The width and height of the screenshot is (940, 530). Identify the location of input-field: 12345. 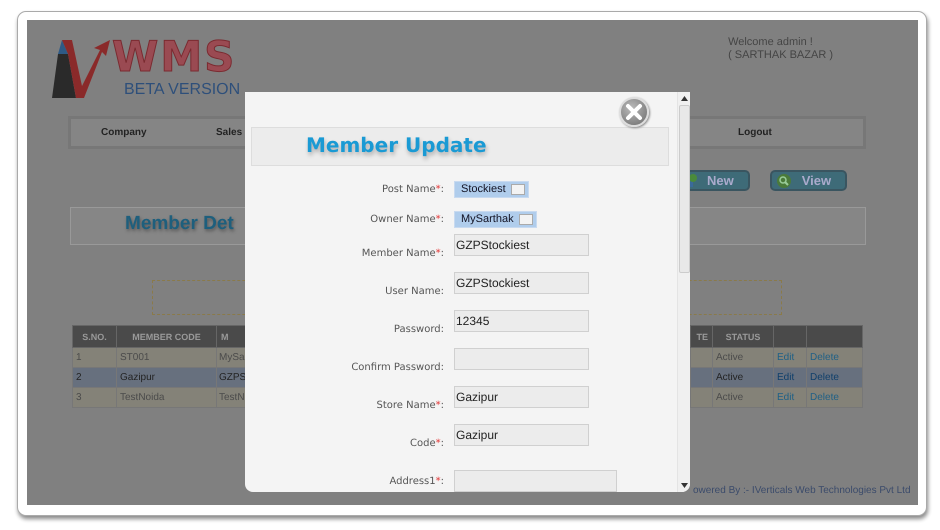
(521, 321).